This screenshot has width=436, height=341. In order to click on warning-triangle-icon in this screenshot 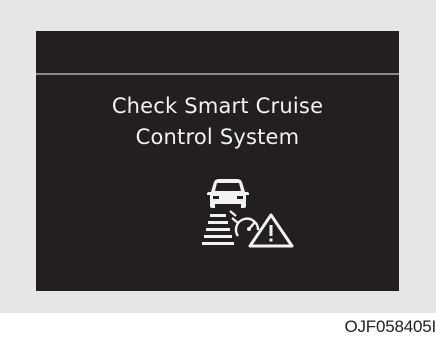, I will do `click(271, 230)`.